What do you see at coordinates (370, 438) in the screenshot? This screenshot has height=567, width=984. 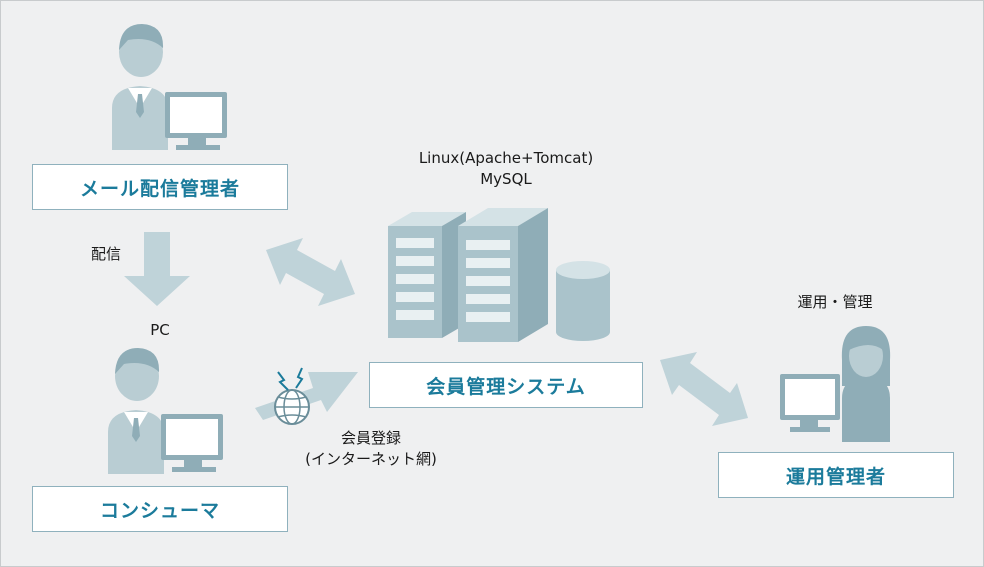 I see `registration-label-line1: 会員登録` at bounding box center [370, 438].